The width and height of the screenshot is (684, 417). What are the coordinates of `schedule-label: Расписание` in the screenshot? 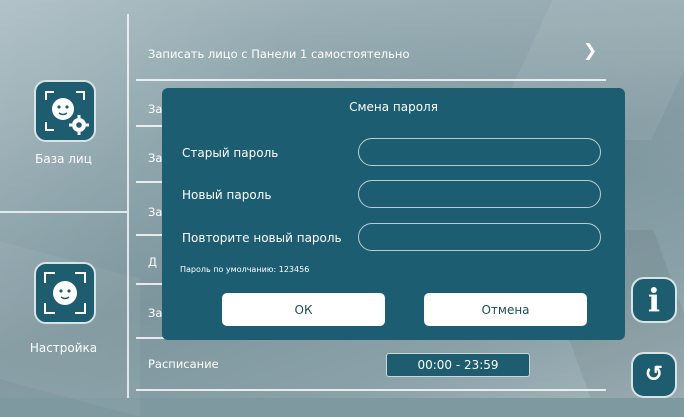 It's located at (183, 364).